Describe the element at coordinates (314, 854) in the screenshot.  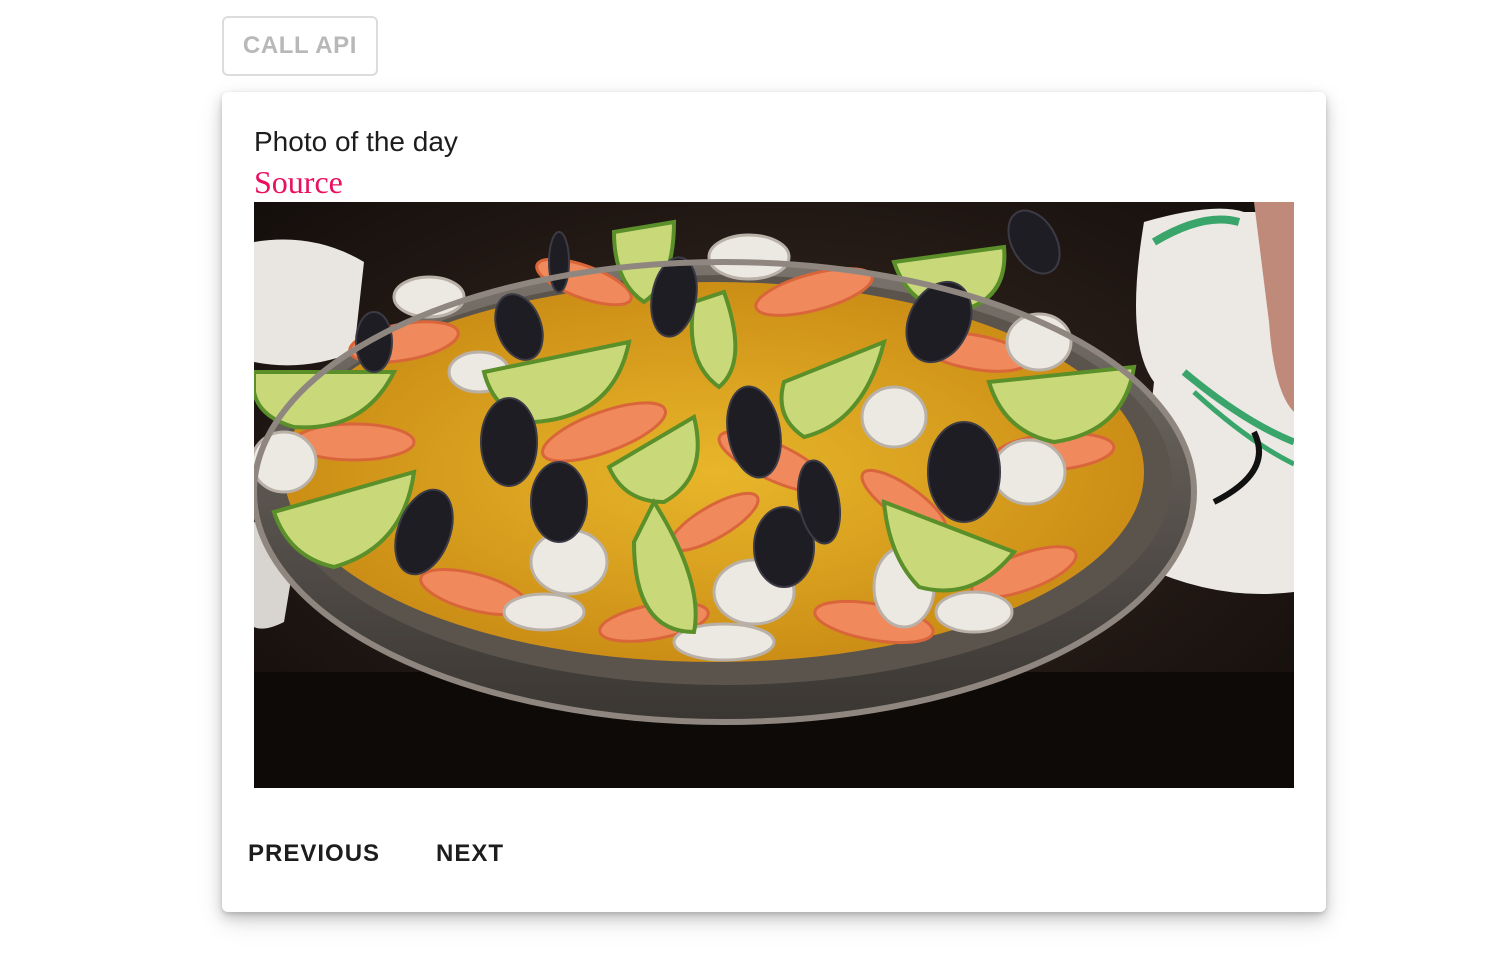
I see `previous-button: PREVIOUS` at that location.